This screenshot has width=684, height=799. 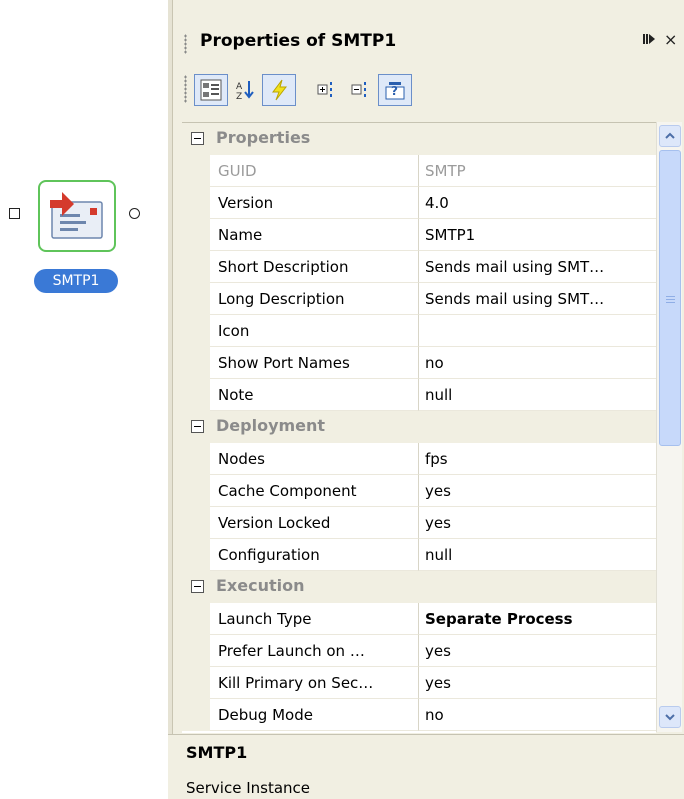 I want to click on scroll-up-arrow-icon, so click(x=670, y=136).